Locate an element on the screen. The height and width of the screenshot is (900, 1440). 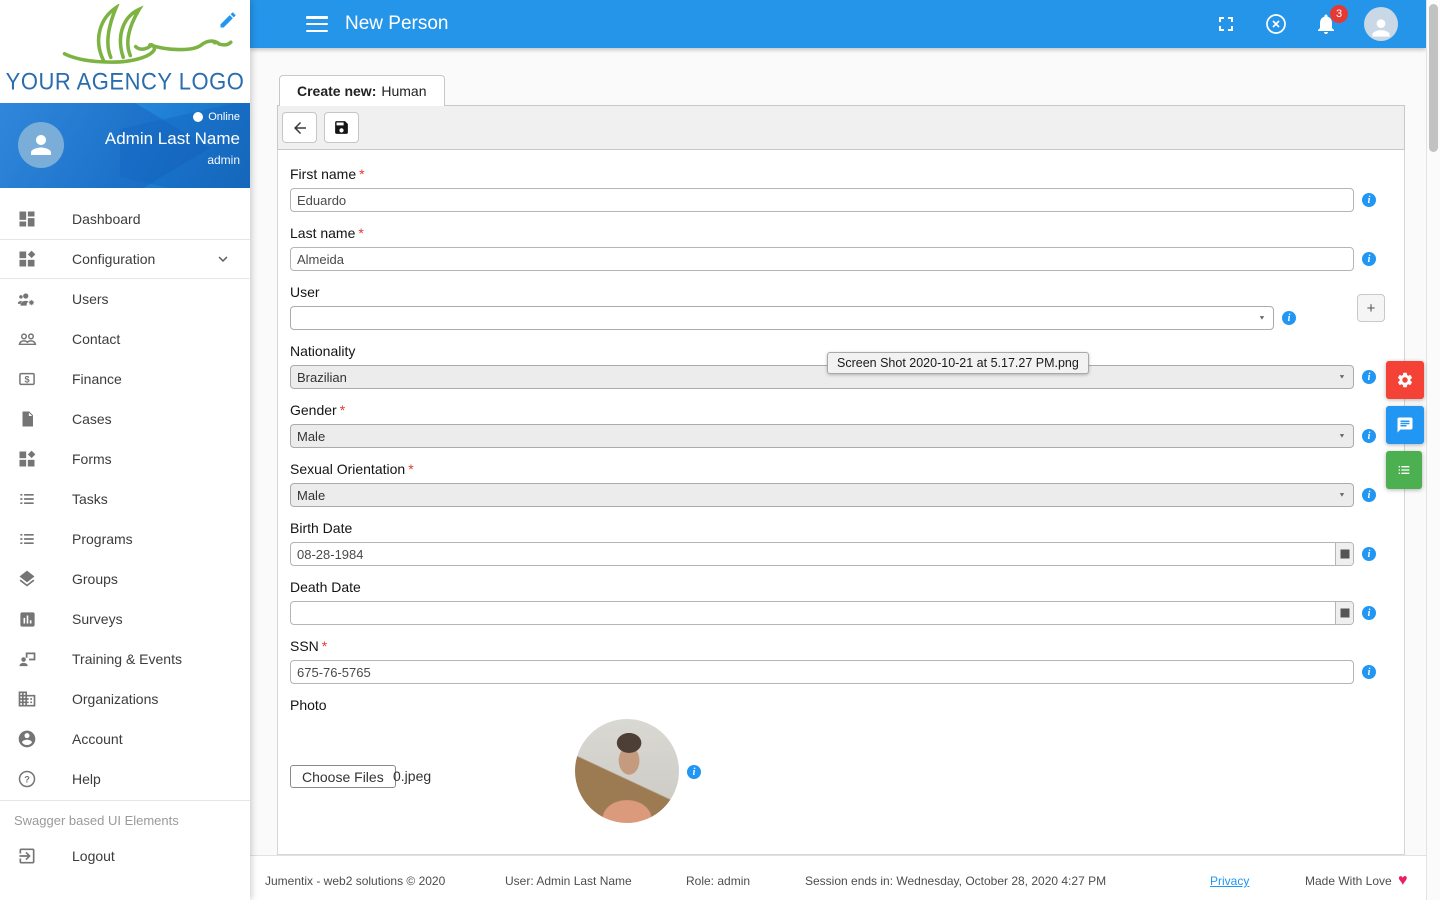
sidebar-item-finance: $ Finance is located at coordinates (125, 379).